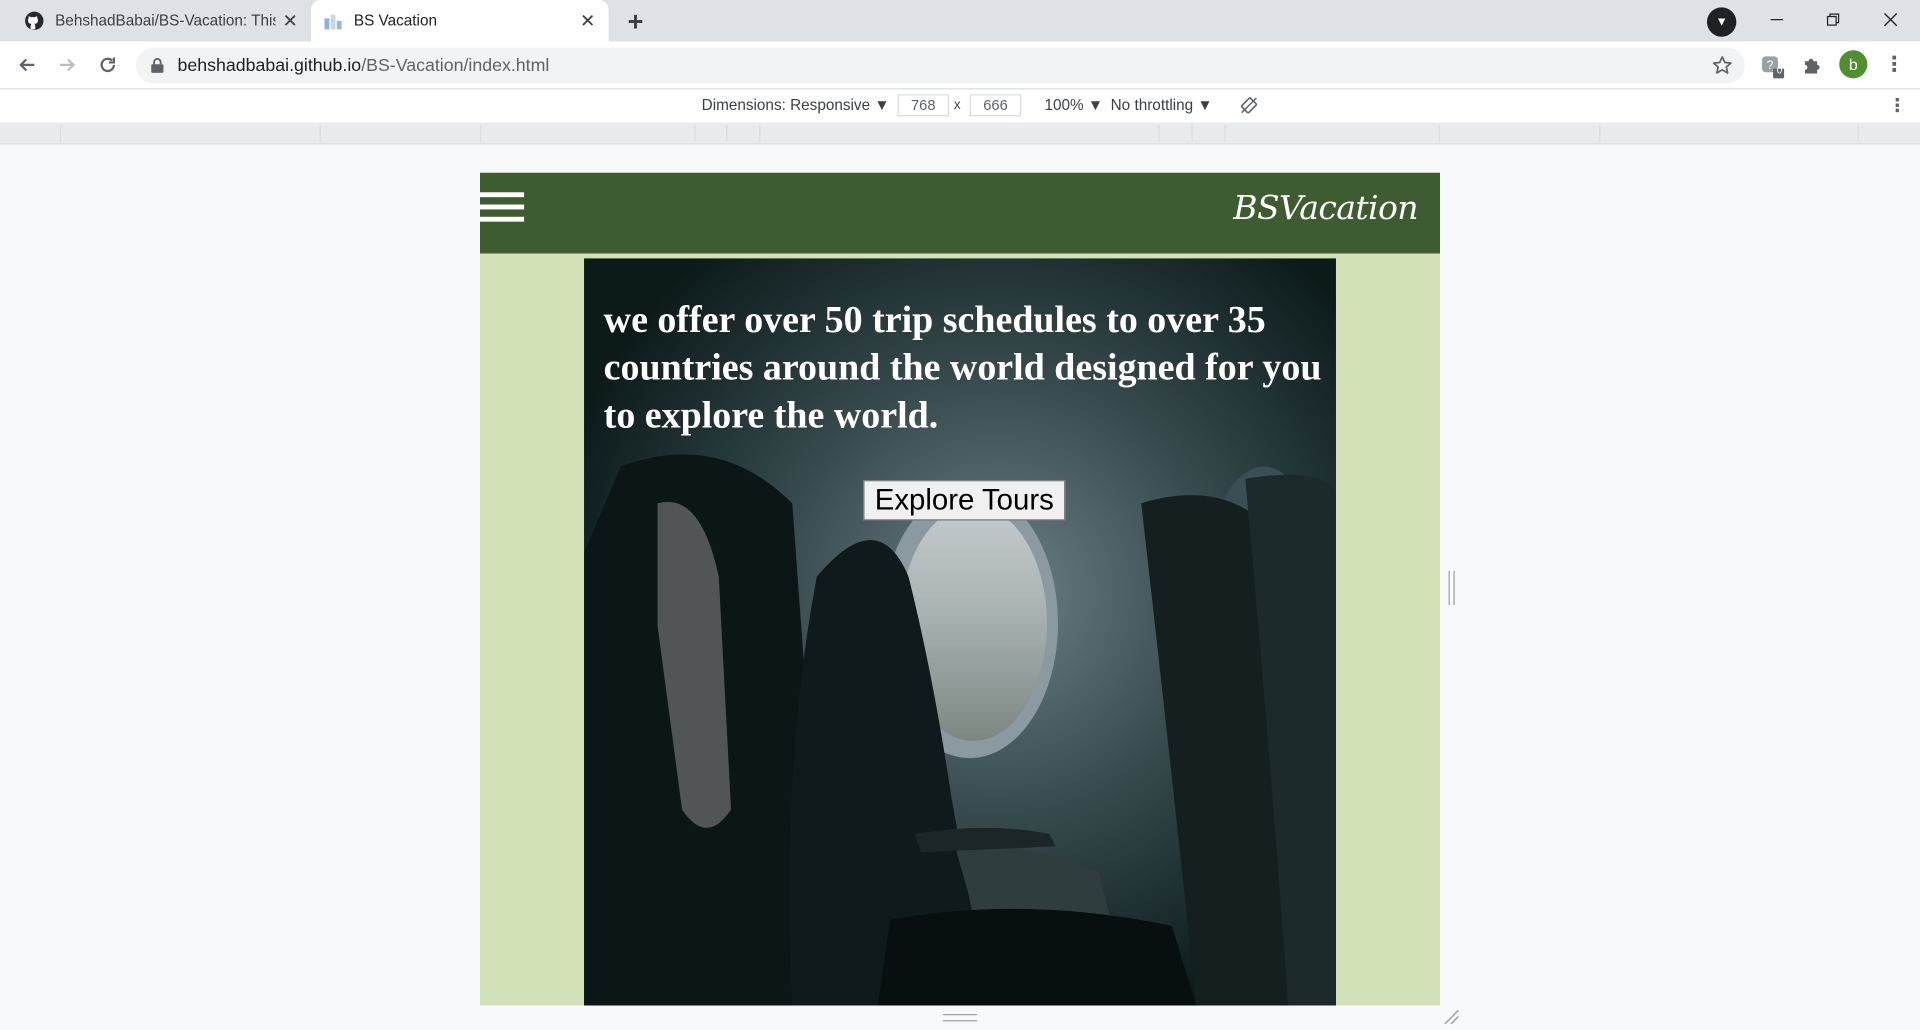  Describe the element at coordinates (1073, 105) in the screenshot. I see `zoom-dropdown: 100% ▼` at that location.